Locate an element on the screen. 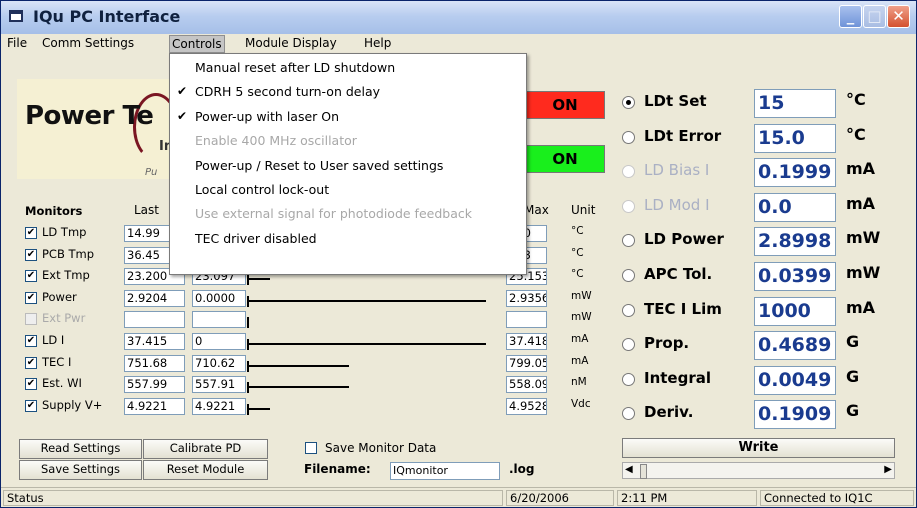  controls-menu-item: Manual reset after LD shutdown is located at coordinates (295, 67).